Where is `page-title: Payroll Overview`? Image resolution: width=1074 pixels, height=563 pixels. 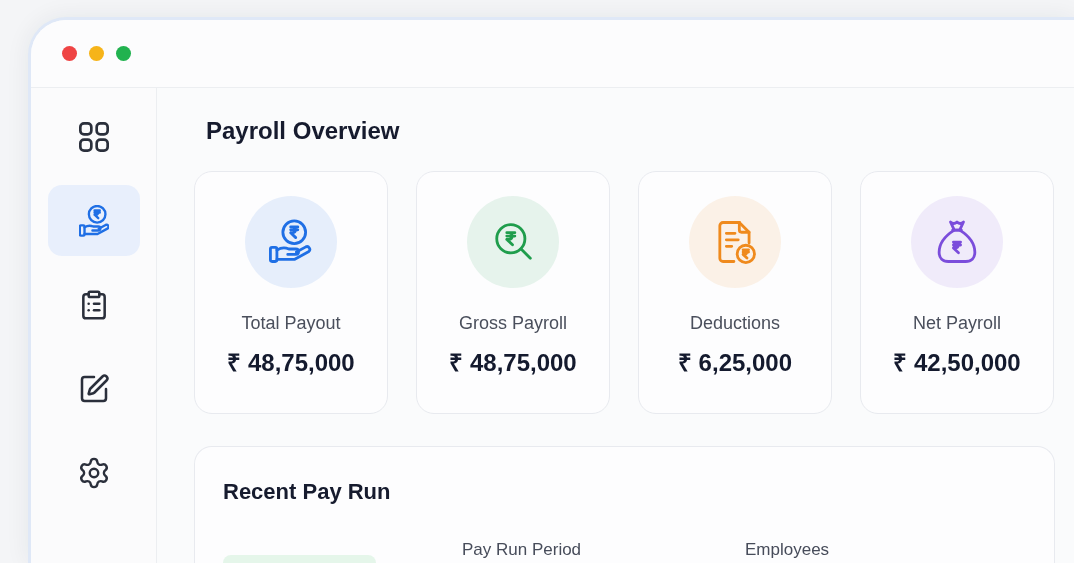 page-title: Payroll Overview is located at coordinates (303, 131).